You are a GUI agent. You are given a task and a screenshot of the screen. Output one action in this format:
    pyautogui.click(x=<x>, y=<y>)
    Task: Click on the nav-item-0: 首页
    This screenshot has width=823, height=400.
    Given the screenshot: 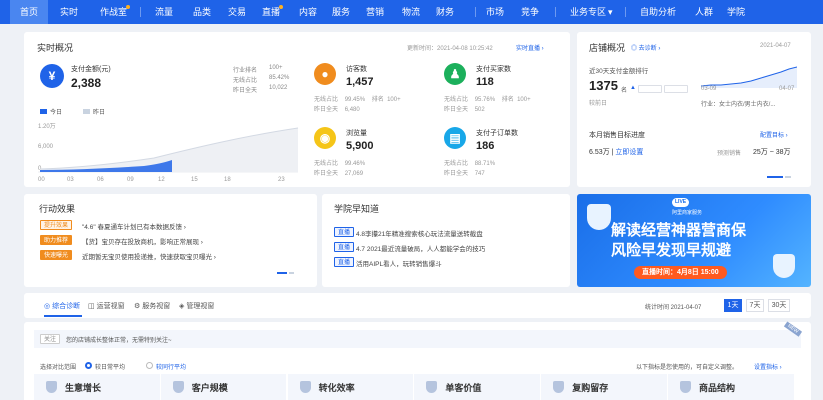 What is the action you would take?
    pyautogui.click(x=29, y=12)
    